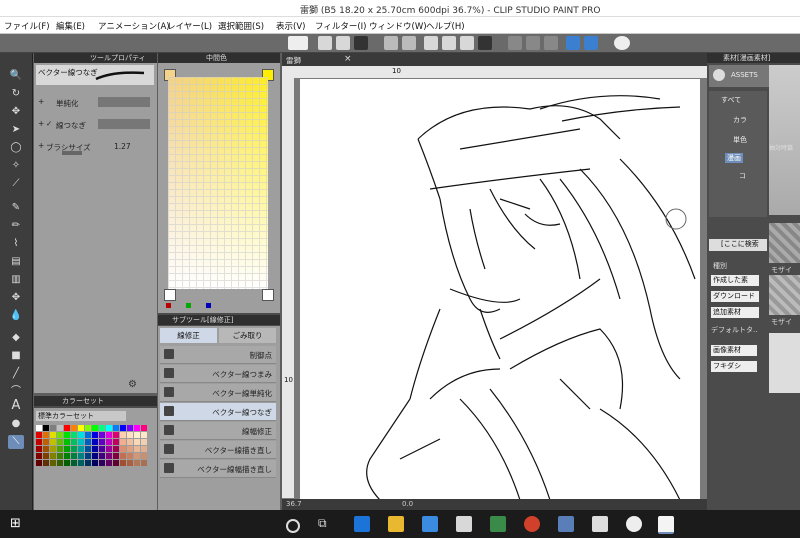 Image resolution: width=800 pixels, height=538 pixels. I want to click on tool-property-tab: ツールプロパティ, so click(118, 58).